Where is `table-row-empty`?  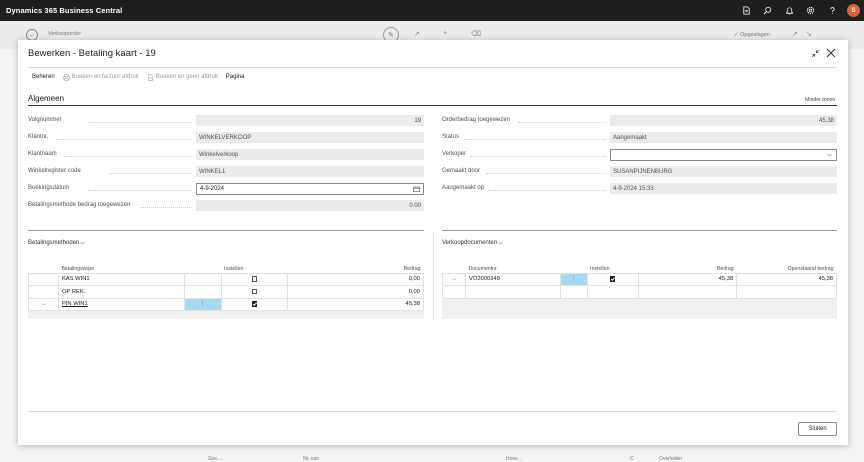
table-row-empty is located at coordinates (639, 292).